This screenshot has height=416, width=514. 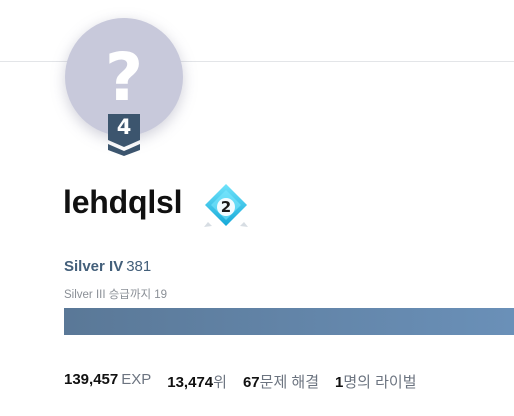 I want to click on level-badge: 4, so click(x=124, y=135).